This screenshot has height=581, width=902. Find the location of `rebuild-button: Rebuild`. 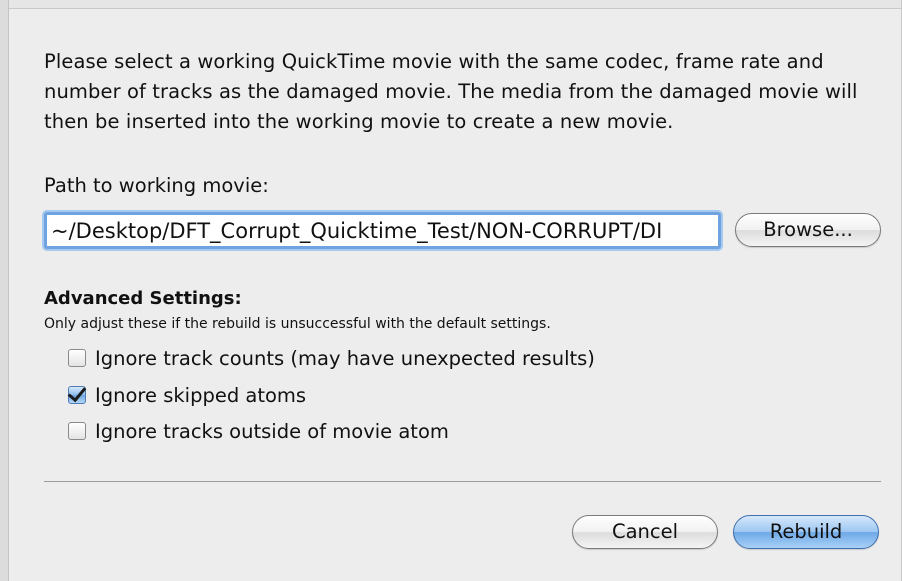

rebuild-button: Rebuild is located at coordinates (806, 532).